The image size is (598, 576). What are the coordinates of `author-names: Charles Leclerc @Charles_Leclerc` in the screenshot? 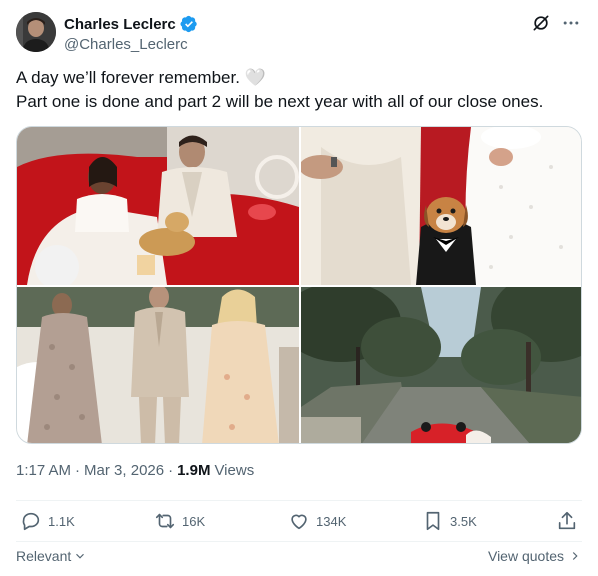 It's located at (131, 33).